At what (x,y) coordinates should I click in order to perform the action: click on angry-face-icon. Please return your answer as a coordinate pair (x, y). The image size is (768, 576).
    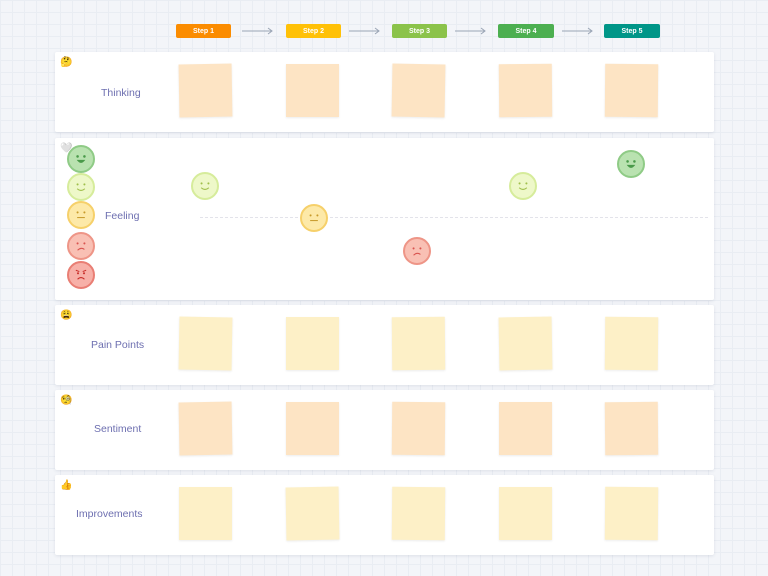
    Looking at the image, I should click on (81, 275).